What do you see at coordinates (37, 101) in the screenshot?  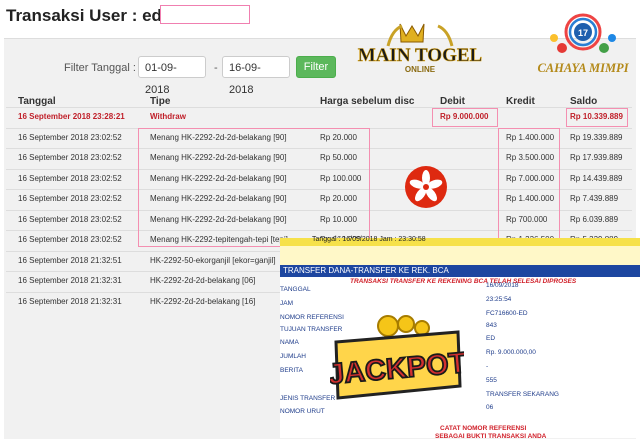 I see `col-tanggal: Tanggal` at bounding box center [37, 101].